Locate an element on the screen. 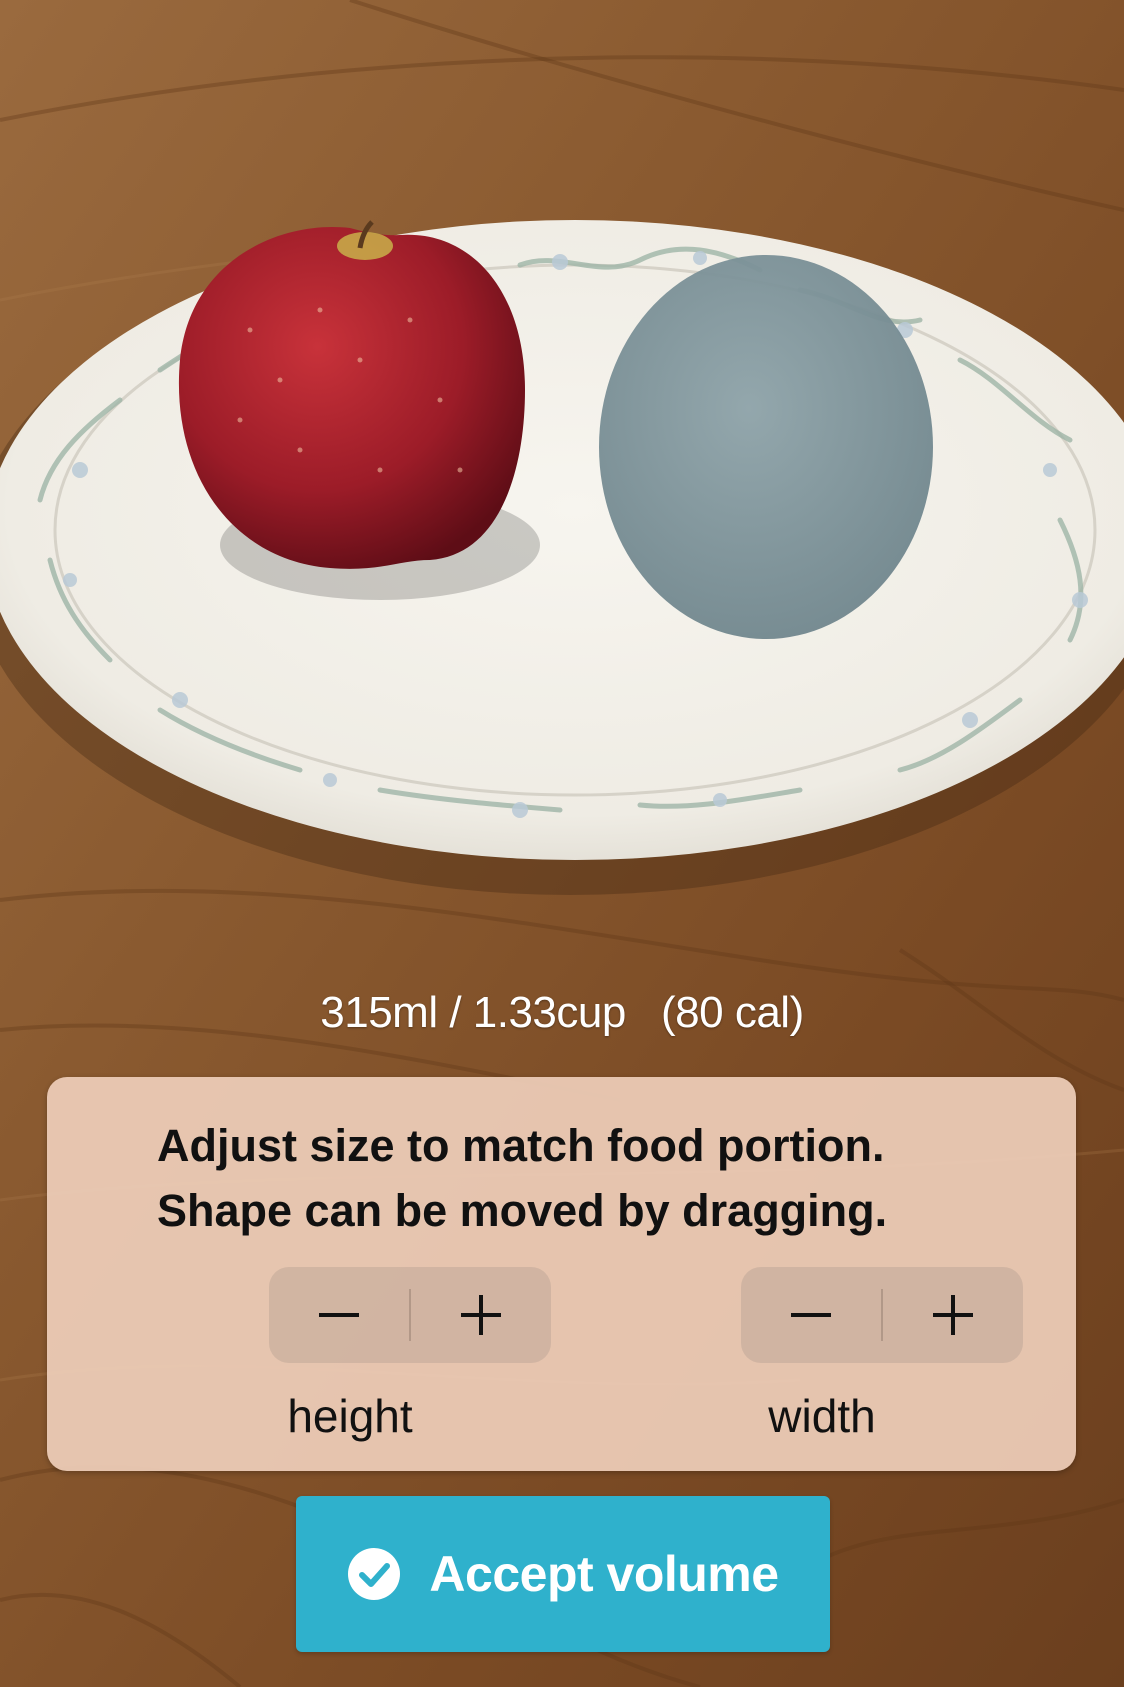 Image resolution: width=1124 pixels, height=1687 pixels. height-decrement-button is located at coordinates (339, 1315).